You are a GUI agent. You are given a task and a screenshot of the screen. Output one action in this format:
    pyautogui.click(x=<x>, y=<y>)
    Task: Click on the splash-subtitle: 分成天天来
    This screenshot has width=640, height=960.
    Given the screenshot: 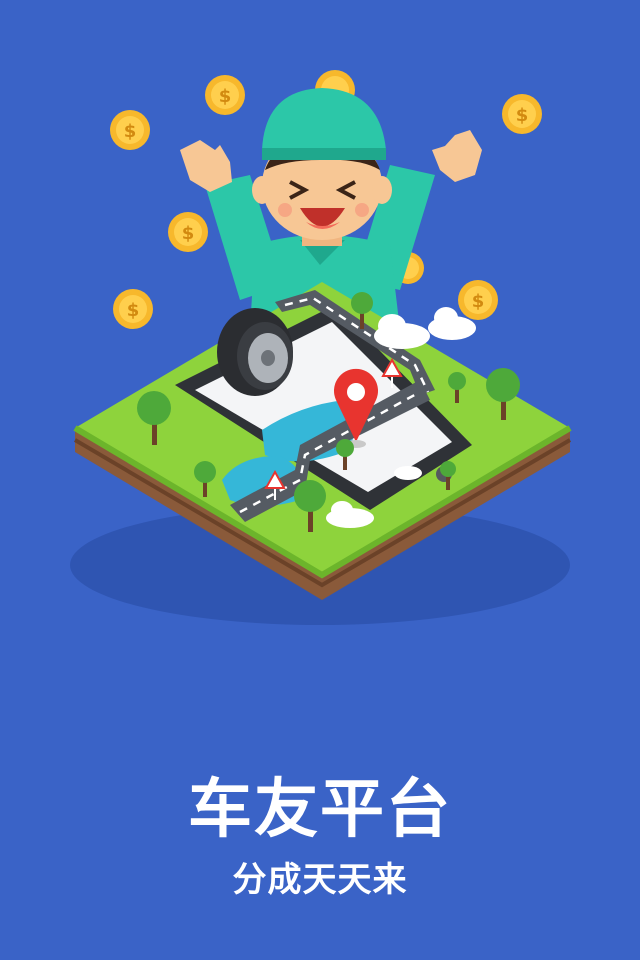 What is the action you would take?
    pyautogui.click(x=320, y=880)
    